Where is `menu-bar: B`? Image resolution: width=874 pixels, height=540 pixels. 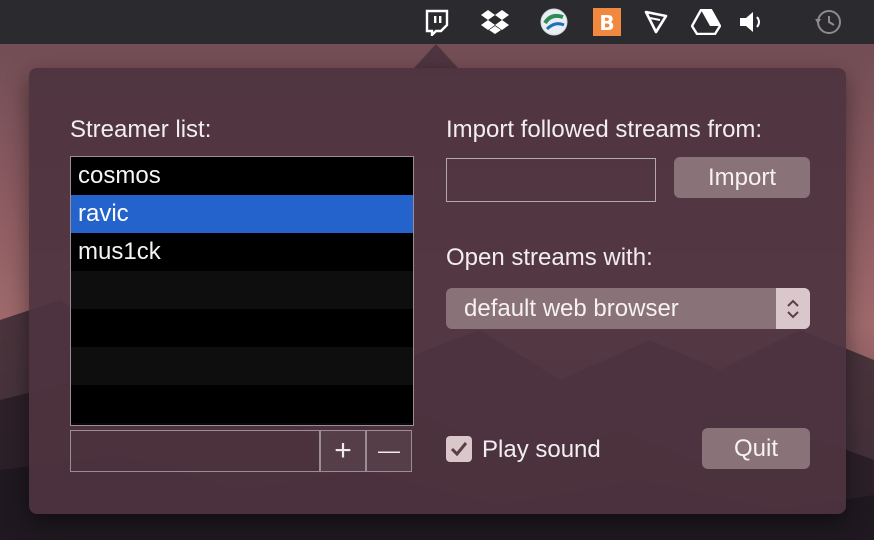 menu-bar: B is located at coordinates (437, 22).